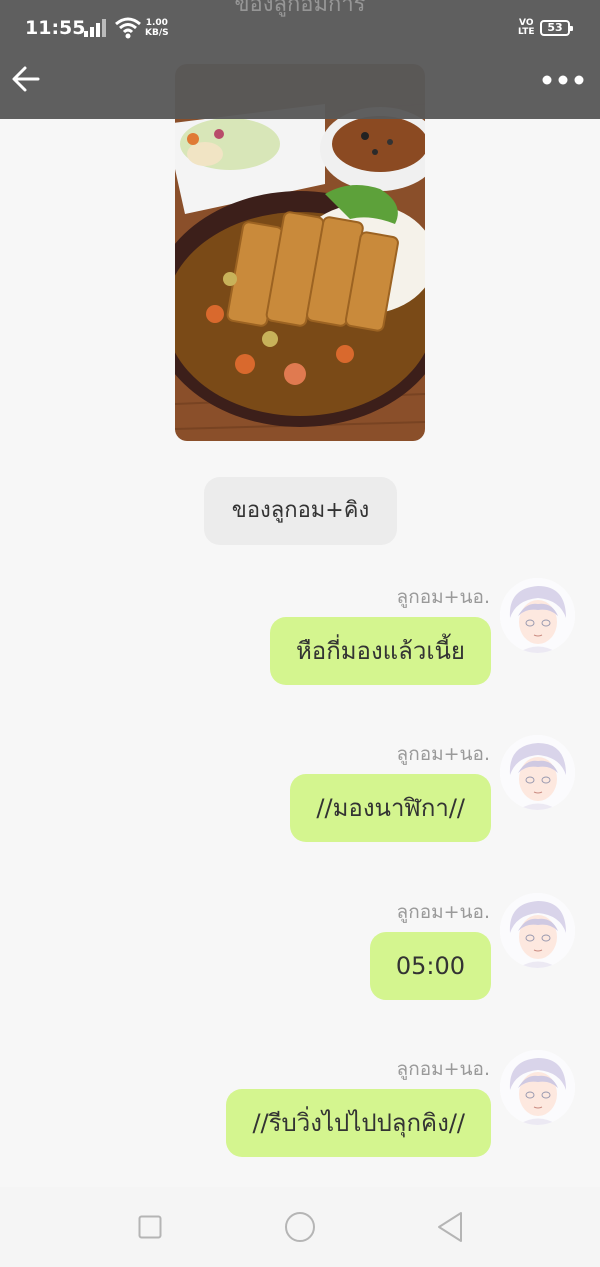 Image resolution: width=600 pixels, height=1267 pixels. I want to click on wifi-icon, so click(128, 28).